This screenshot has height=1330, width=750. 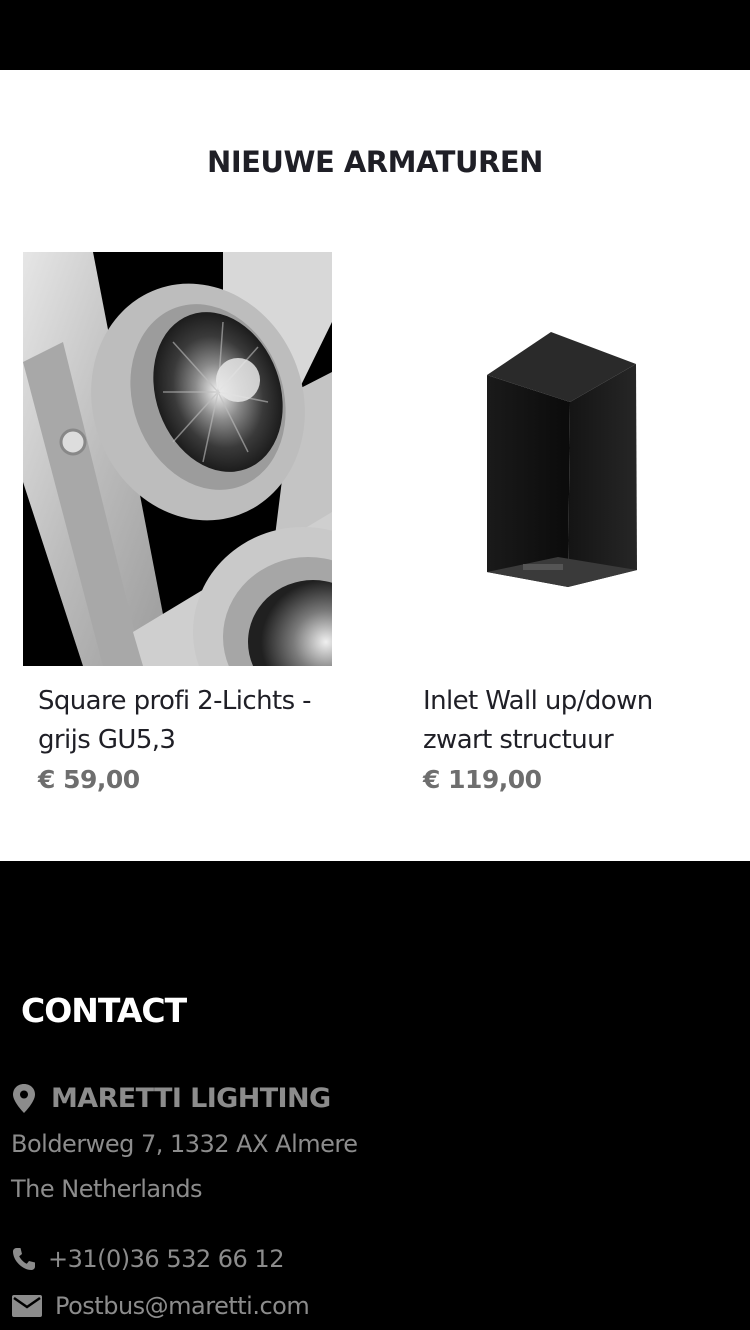 I want to click on map-pin-icon, so click(x=24, y=1099).